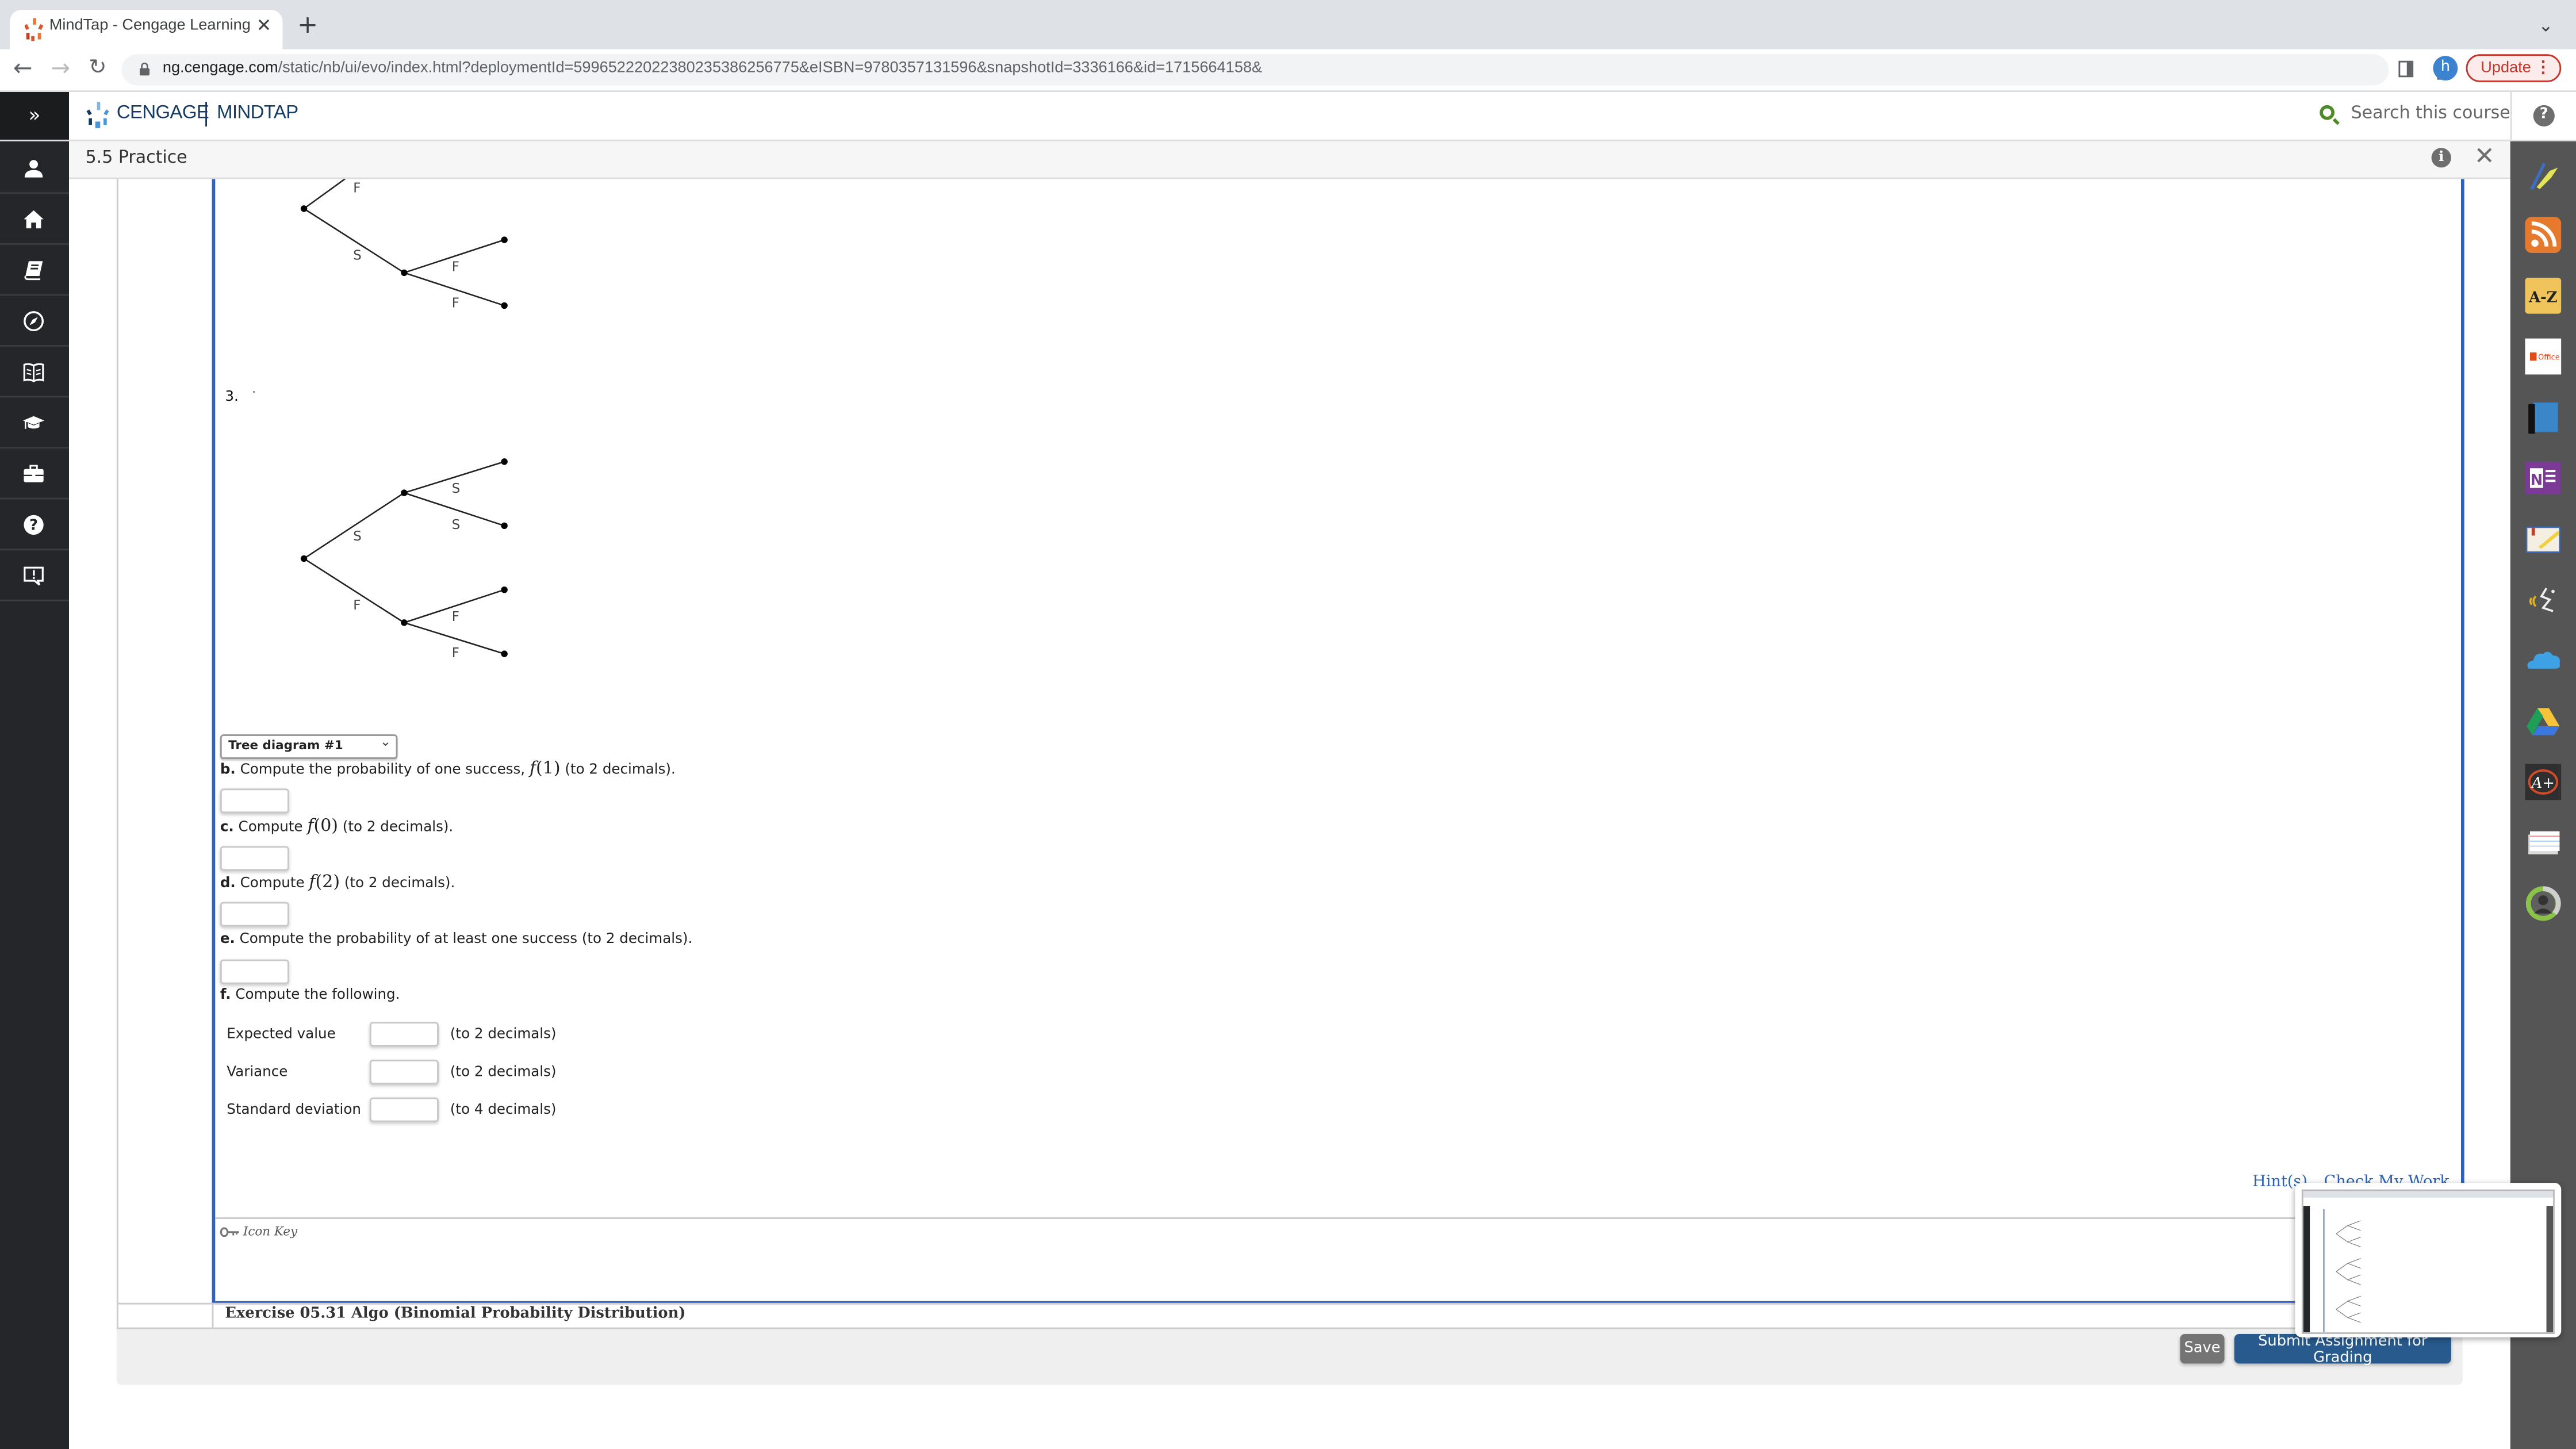 Image resolution: width=2576 pixels, height=1449 pixels. I want to click on icon-key-link: Icon Key, so click(258, 1231).